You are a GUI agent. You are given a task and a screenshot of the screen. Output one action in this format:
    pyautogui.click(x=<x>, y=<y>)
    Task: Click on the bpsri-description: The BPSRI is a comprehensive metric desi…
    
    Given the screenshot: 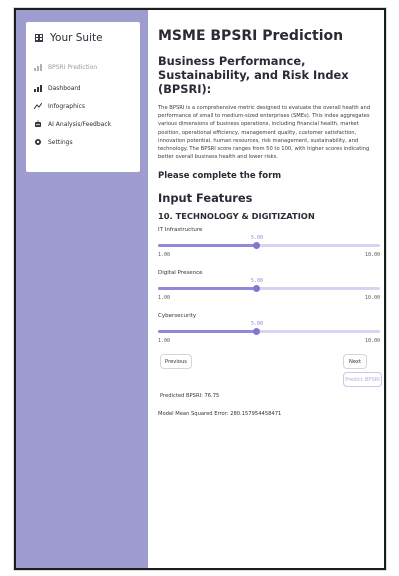 What is the action you would take?
    pyautogui.click(x=264, y=133)
    